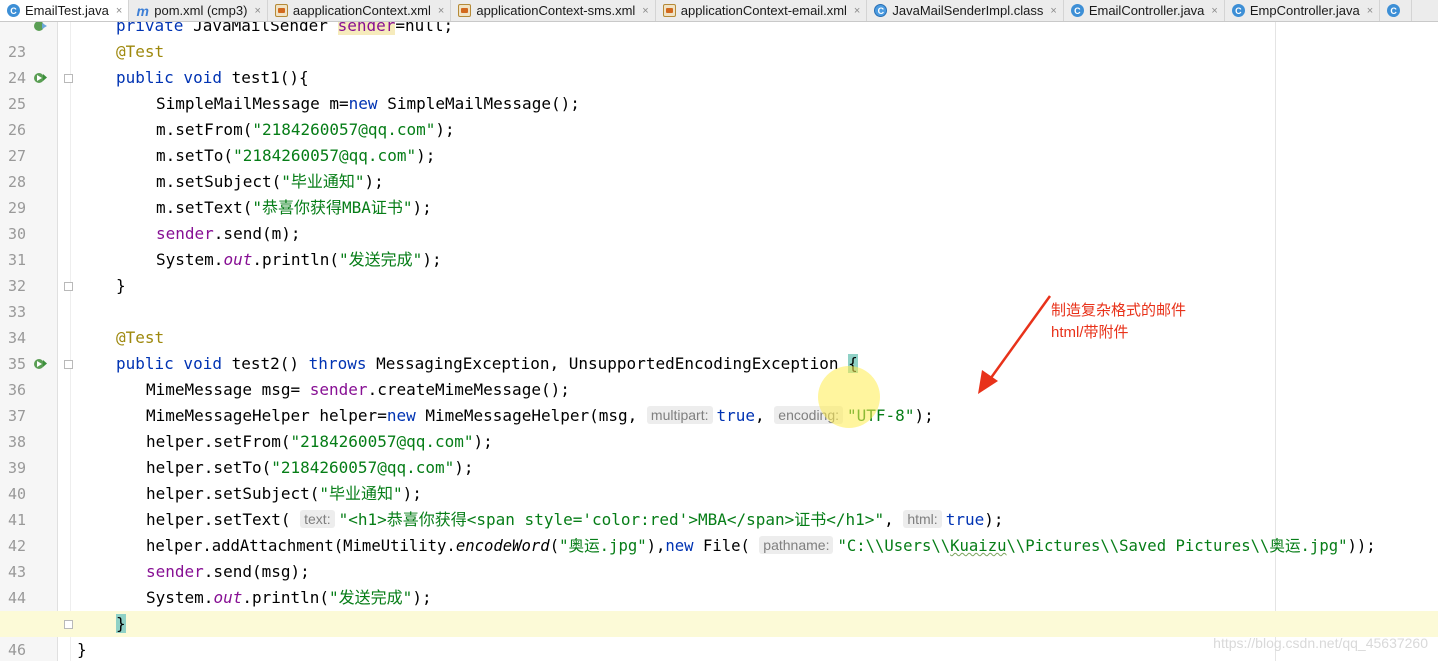 This screenshot has width=1438, height=661. What do you see at coordinates (212, 77) in the screenshot?
I see `code-text: public void test1(){` at bounding box center [212, 77].